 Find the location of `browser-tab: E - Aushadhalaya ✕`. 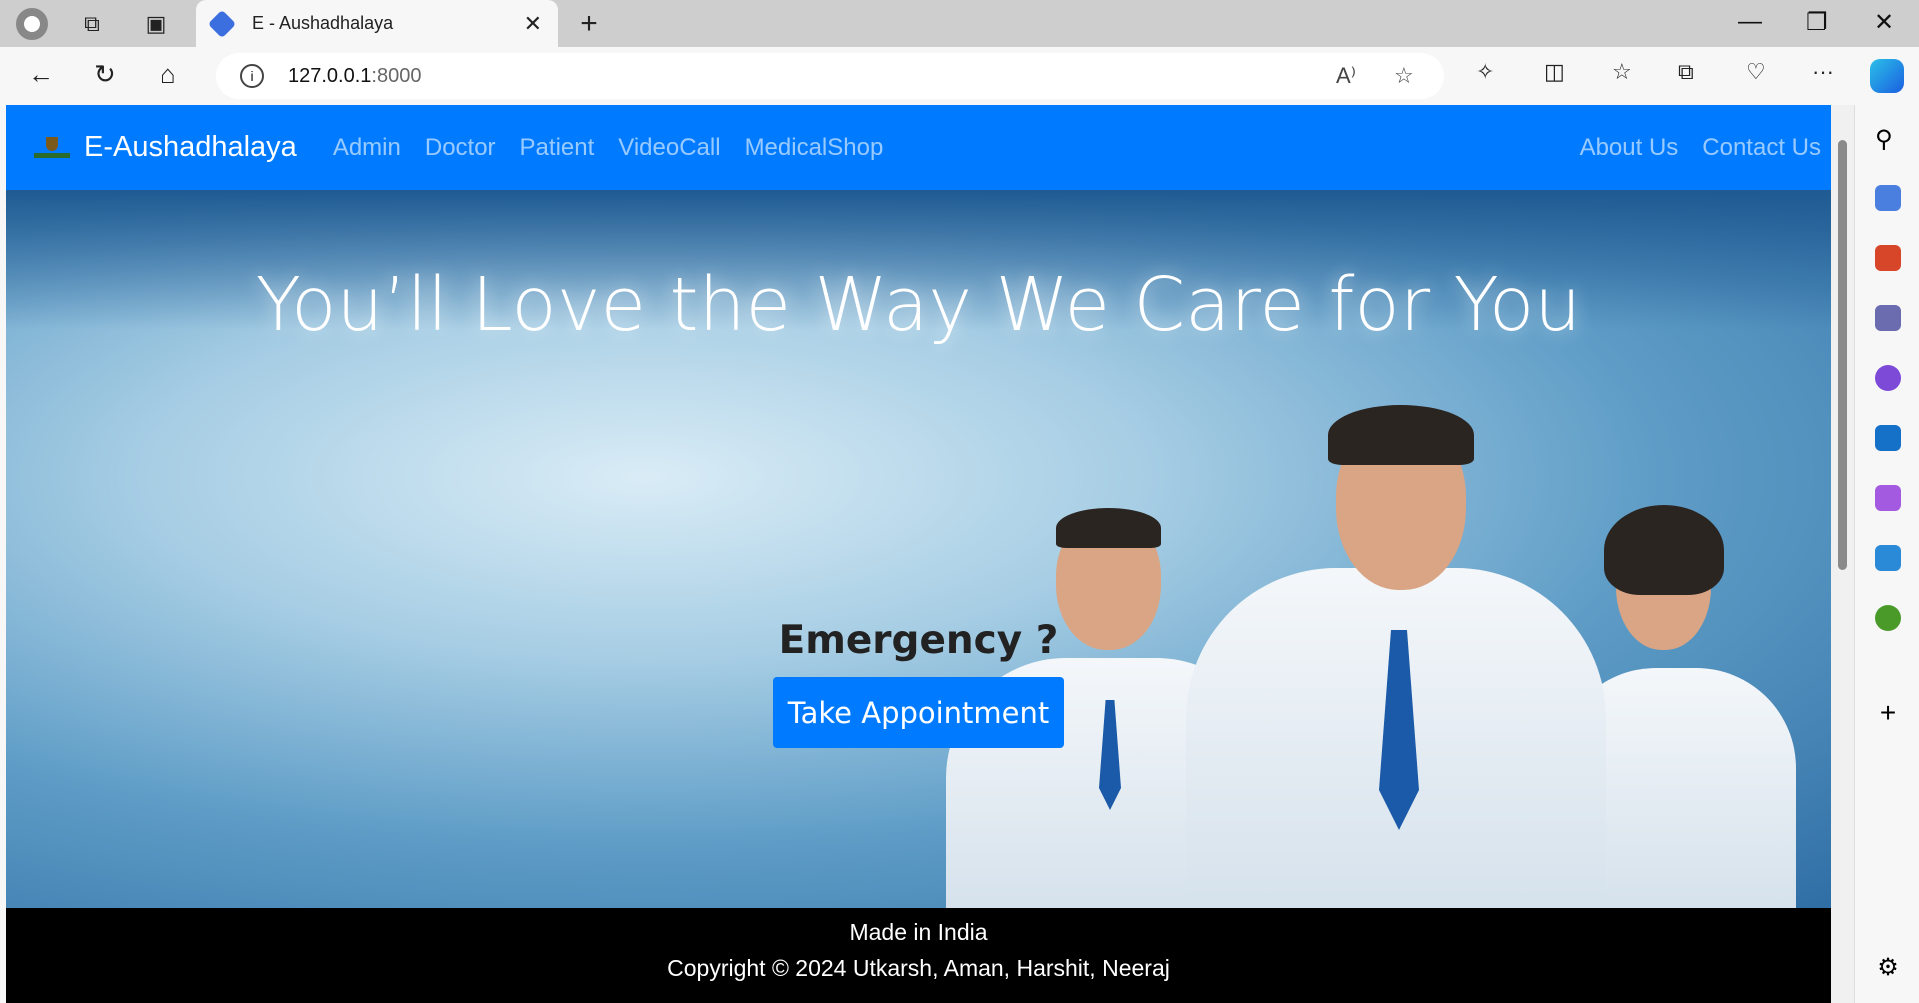

browser-tab: E - Aushadhalaya ✕ is located at coordinates (377, 23).